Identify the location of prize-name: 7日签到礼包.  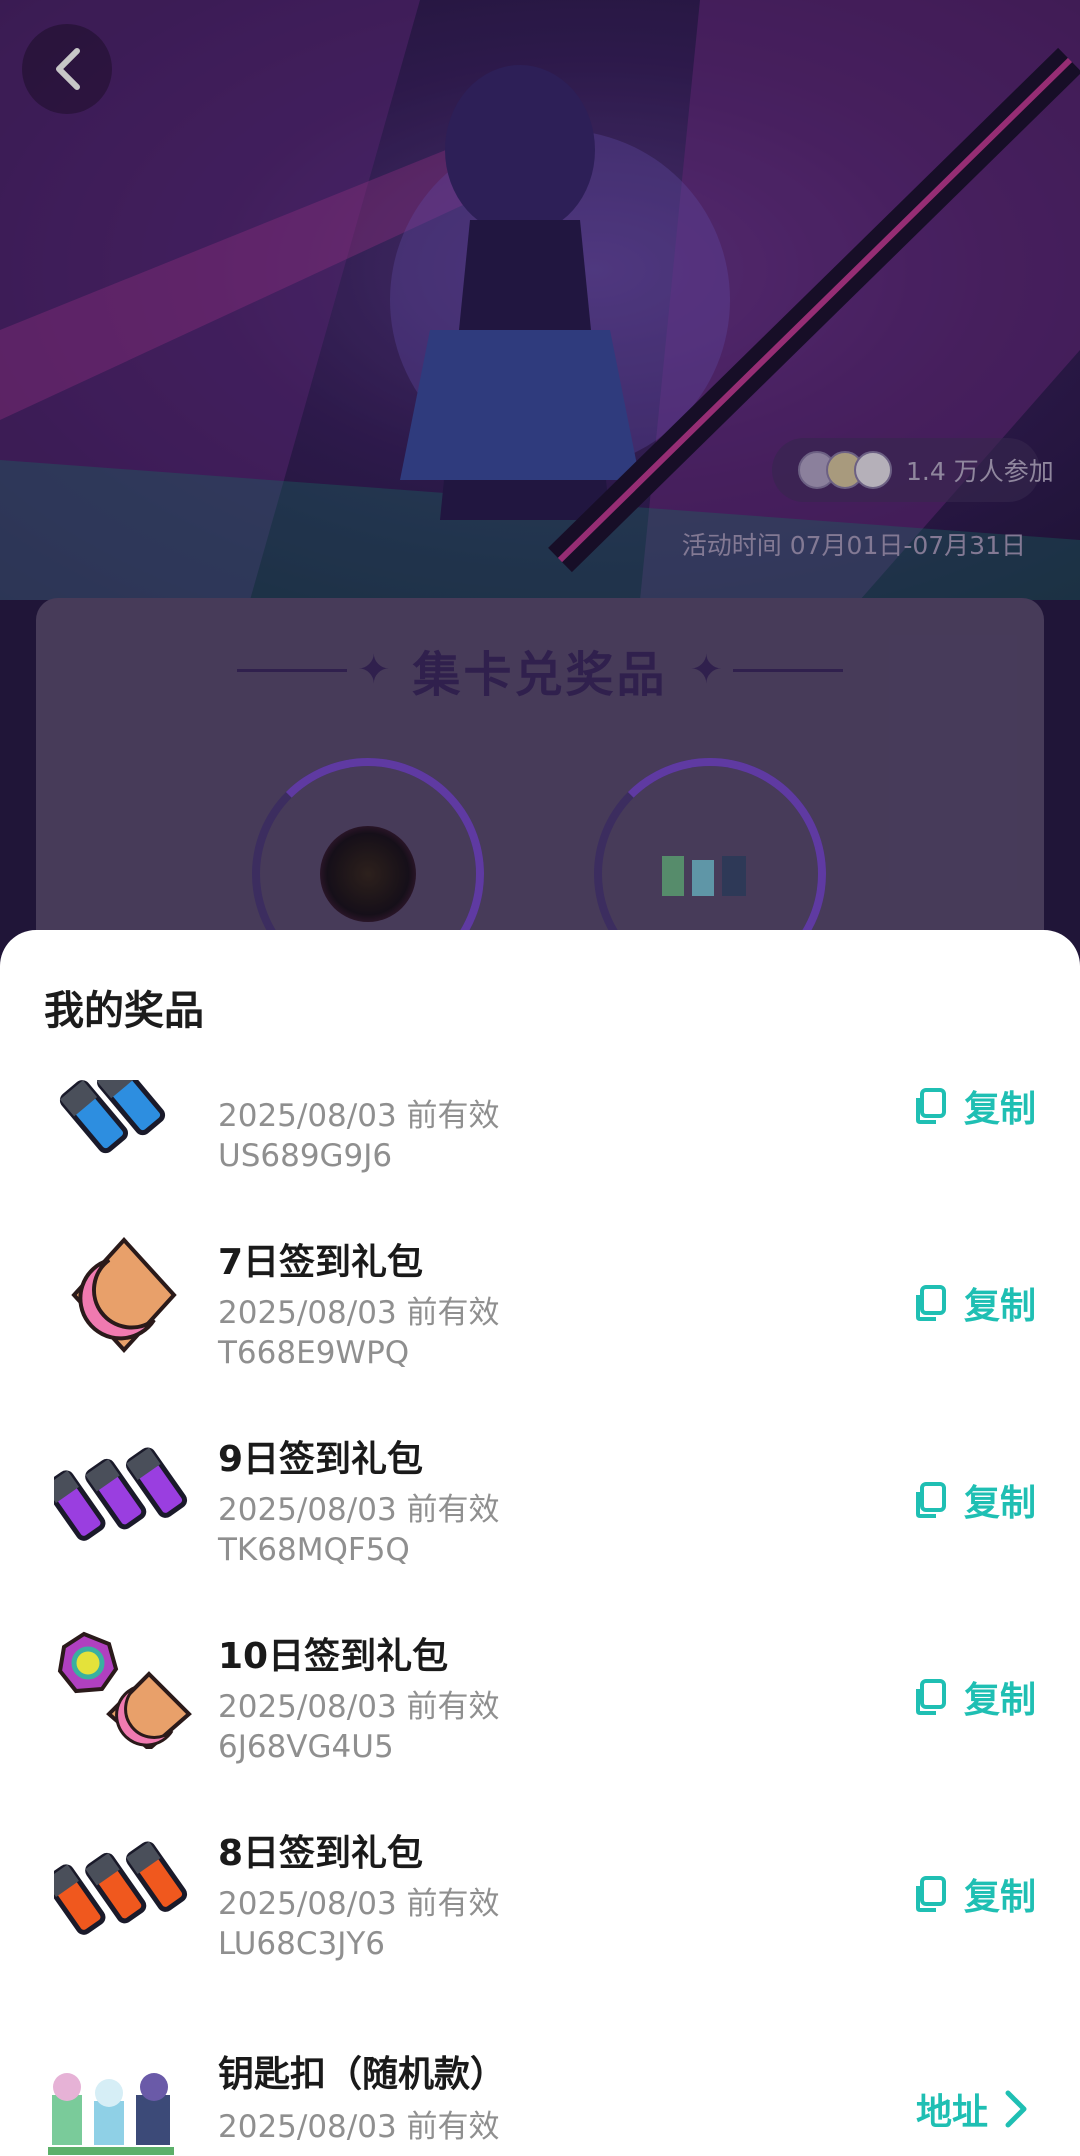
(321, 1262).